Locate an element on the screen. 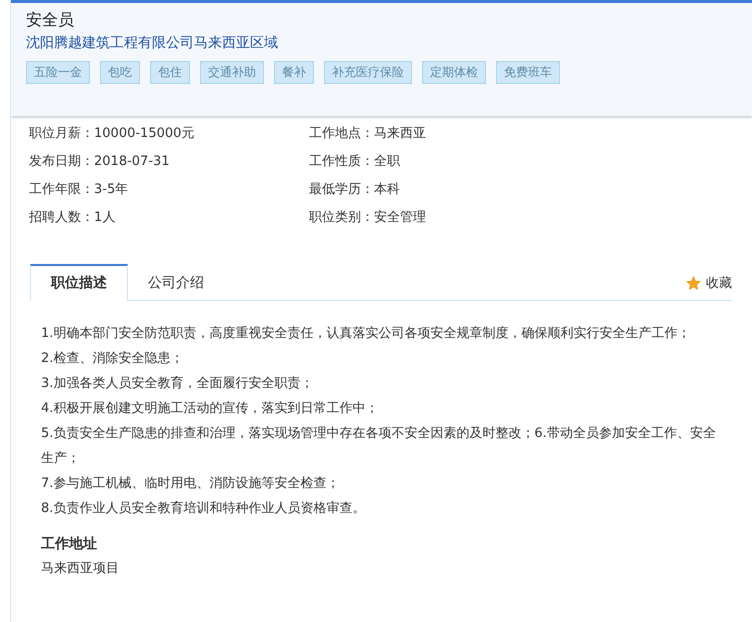 This screenshot has height=622, width=752. job-info-text: 工作年限：3-5年 is located at coordinates (79, 190).